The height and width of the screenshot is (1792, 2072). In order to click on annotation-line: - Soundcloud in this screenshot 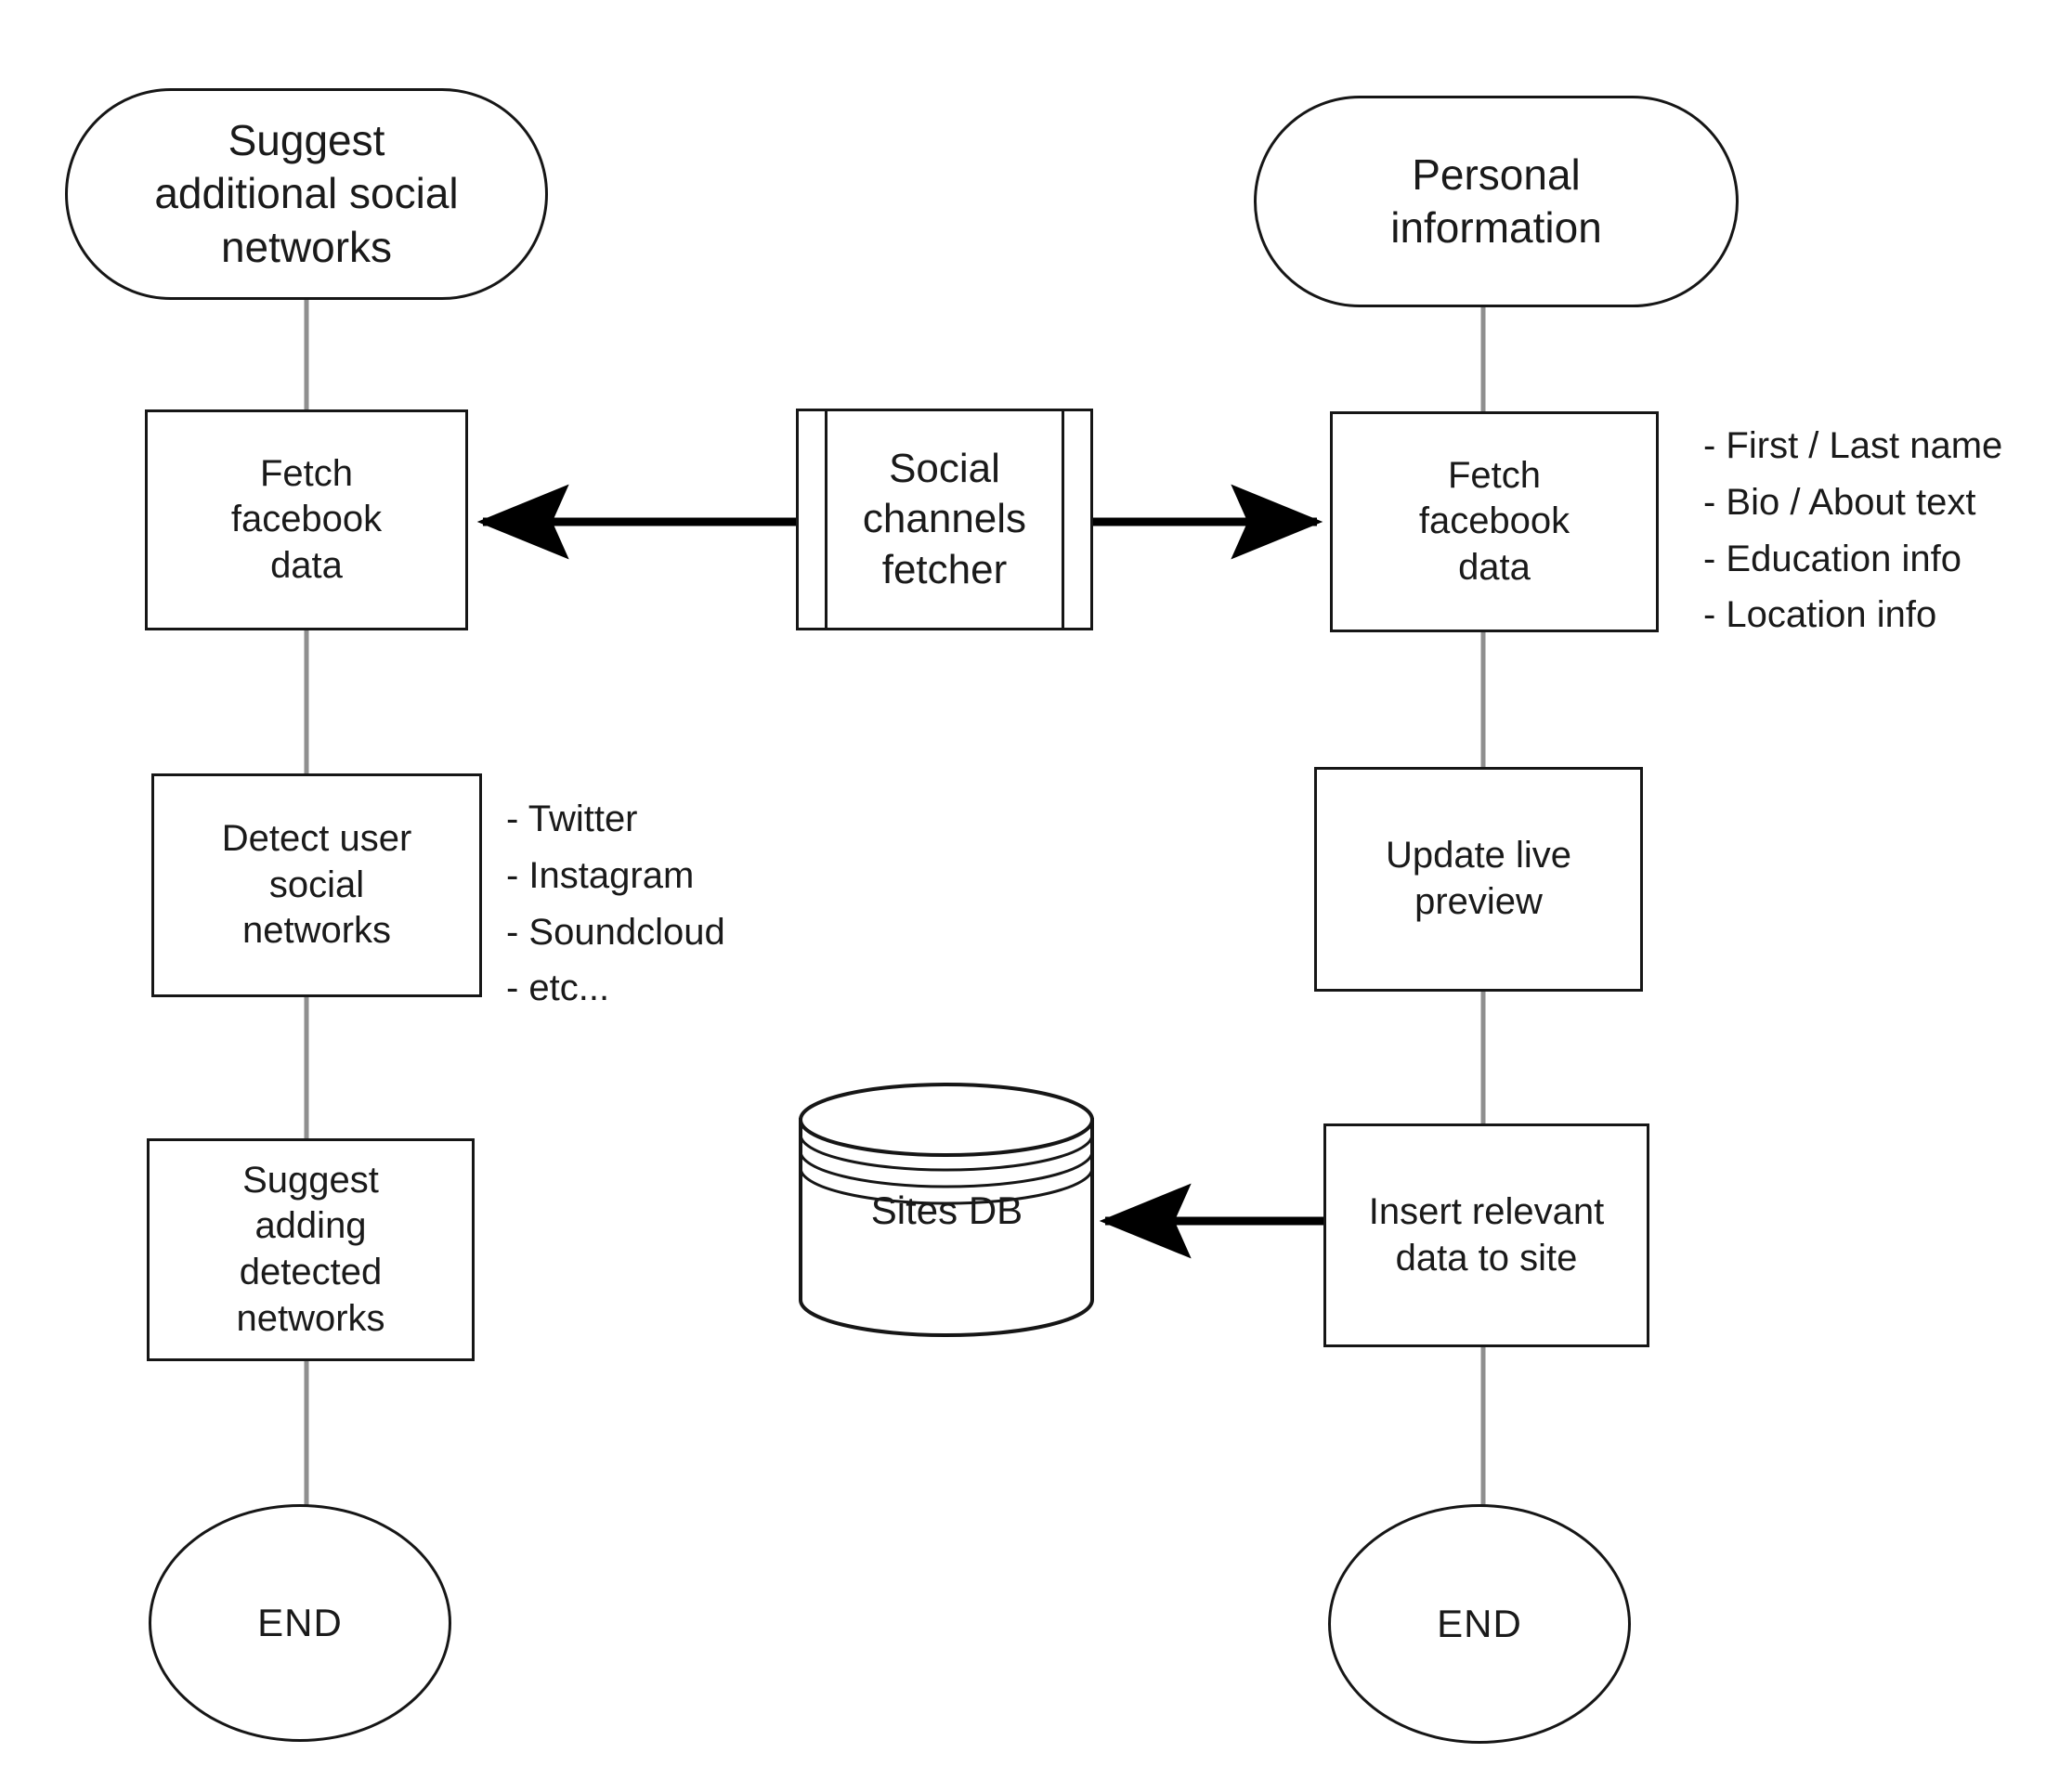, I will do `click(615, 932)`.